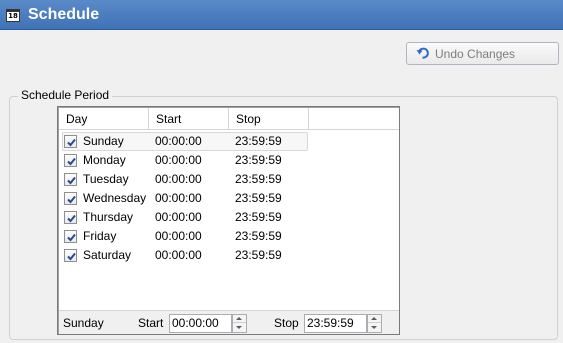 This screenshot has height=343, width=563. What do you see at coordinates (151, 323) in the screenshot?
I see `editor-start-label: Start` at bounding box center [151, 323].